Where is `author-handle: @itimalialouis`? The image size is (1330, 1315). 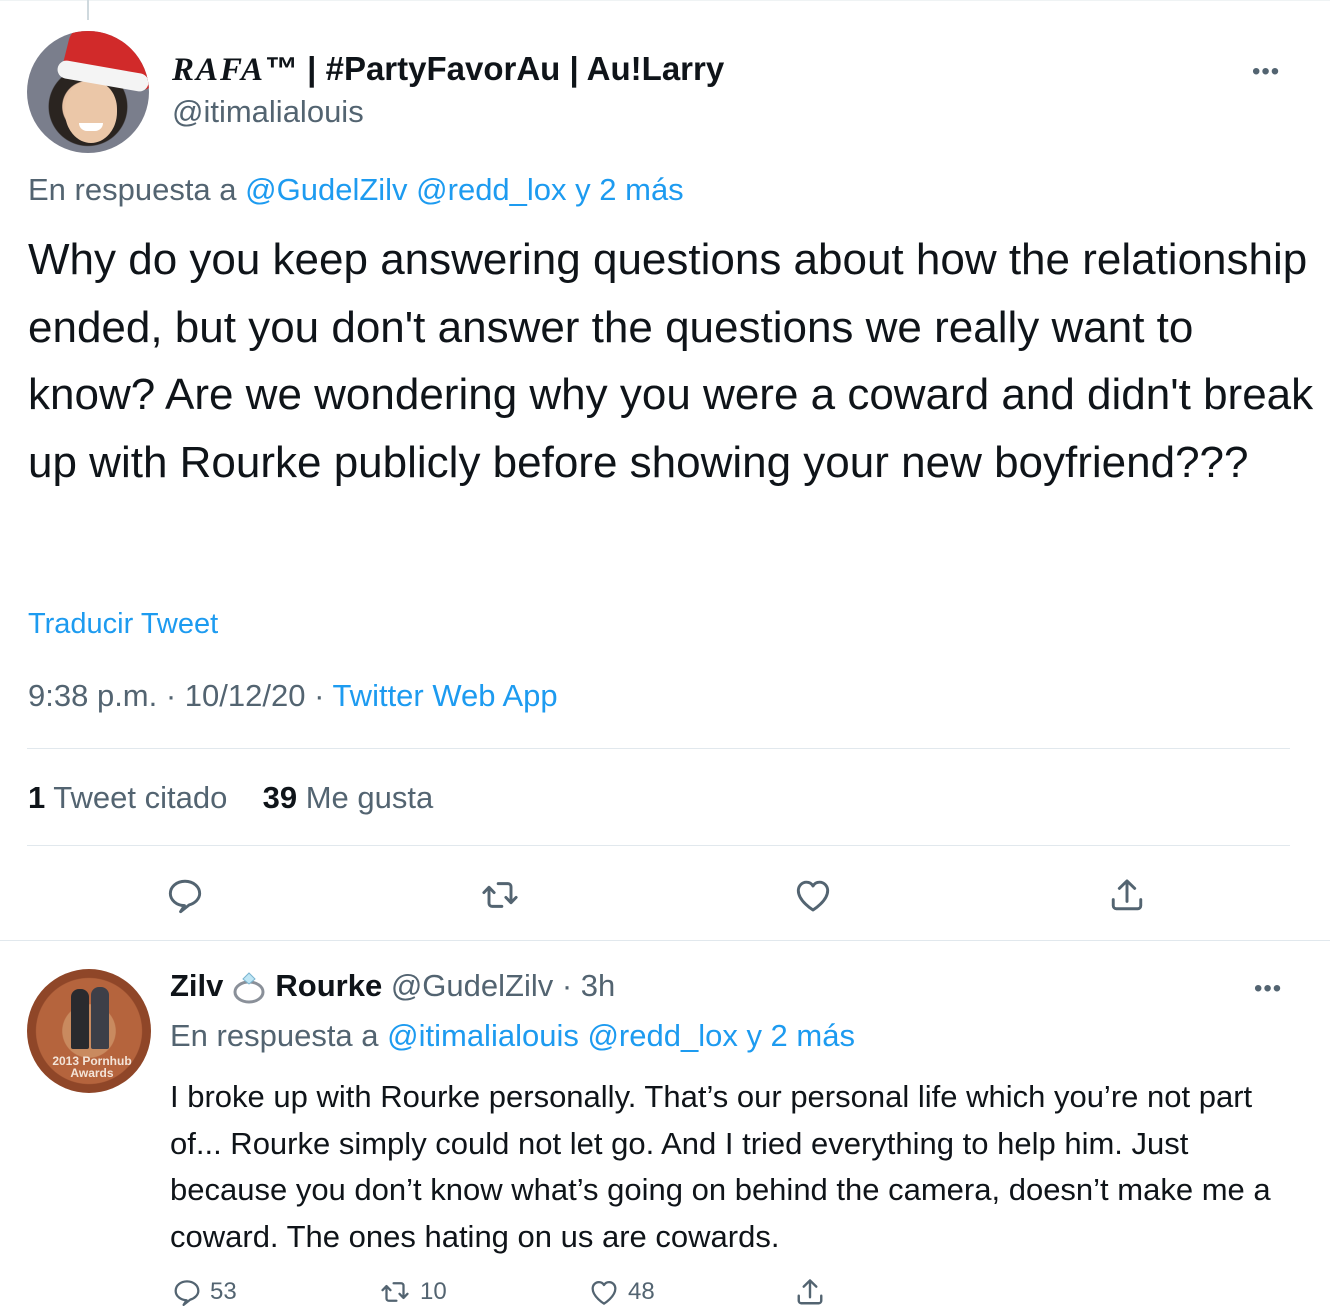 author-handle: @itimalialouis is located at coordinates (268, 112).